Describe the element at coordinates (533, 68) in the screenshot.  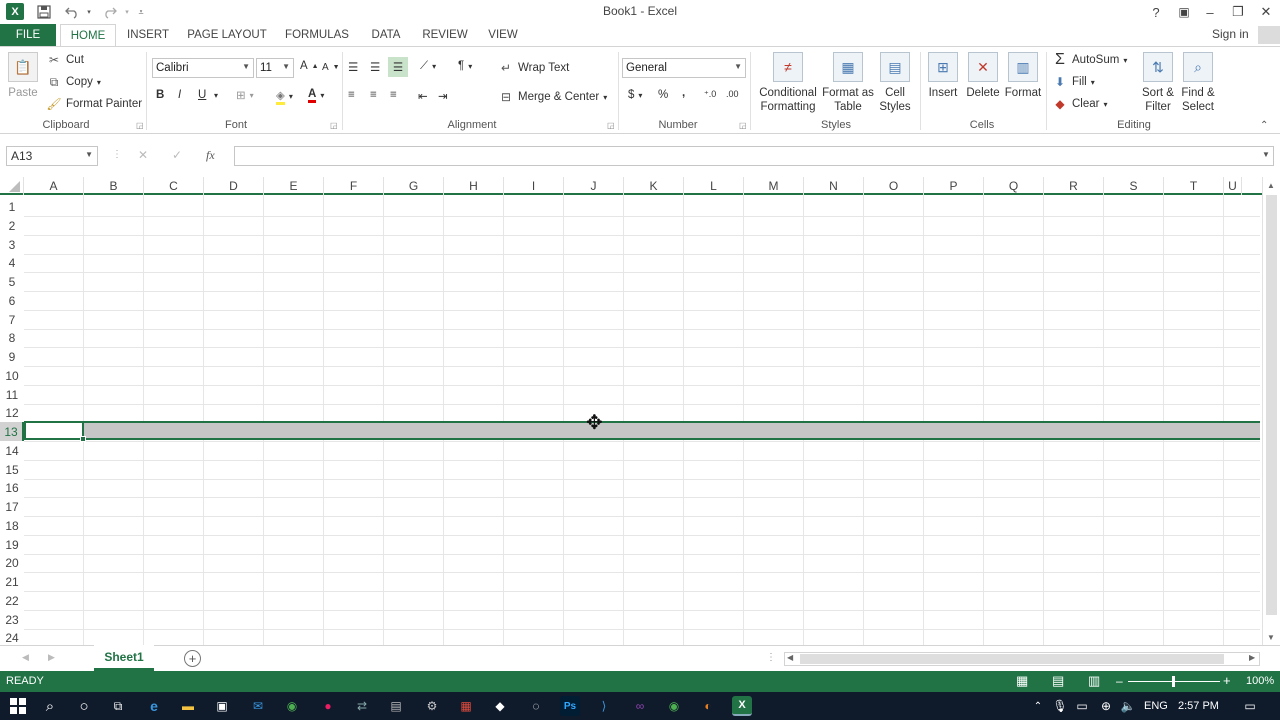
I see `wrap-text-button: ↵ Wrap Text` at that location.